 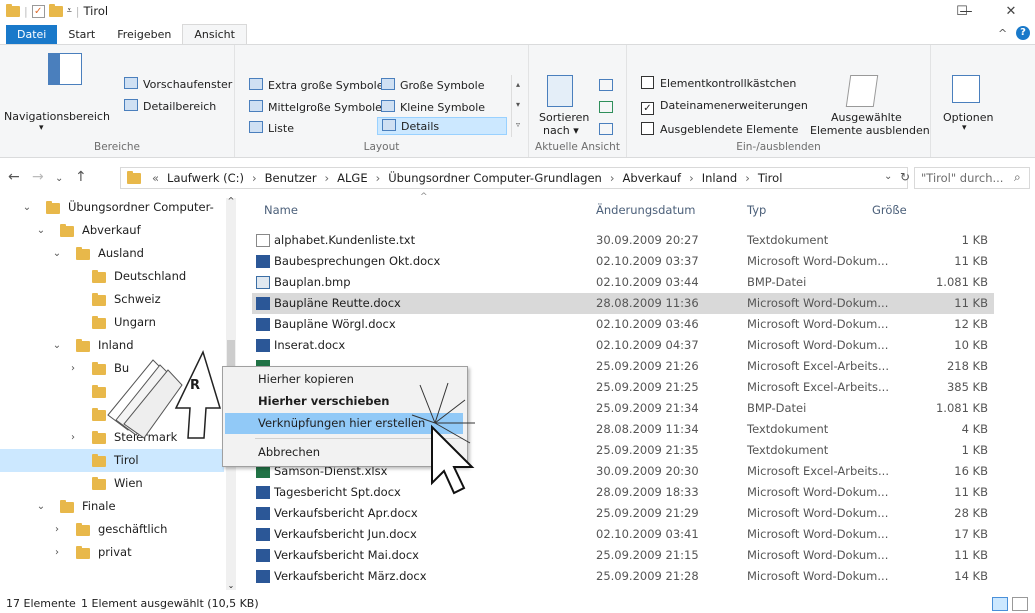 I want to click on address-dropdown-icon: ⌄, so click(x=888, y=176).